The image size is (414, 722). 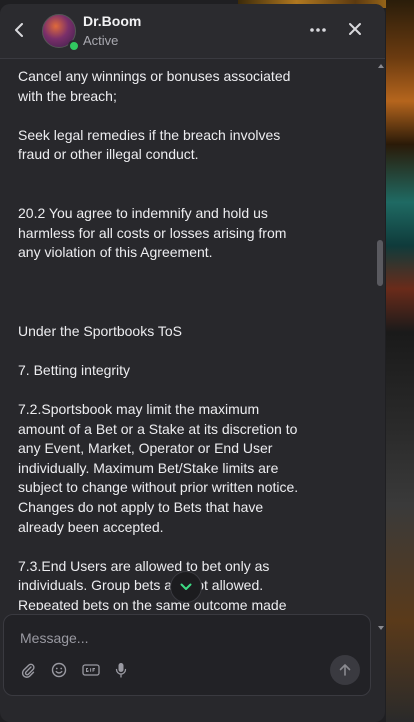 I want to click on more-options-button, so click(x=318, y=30).